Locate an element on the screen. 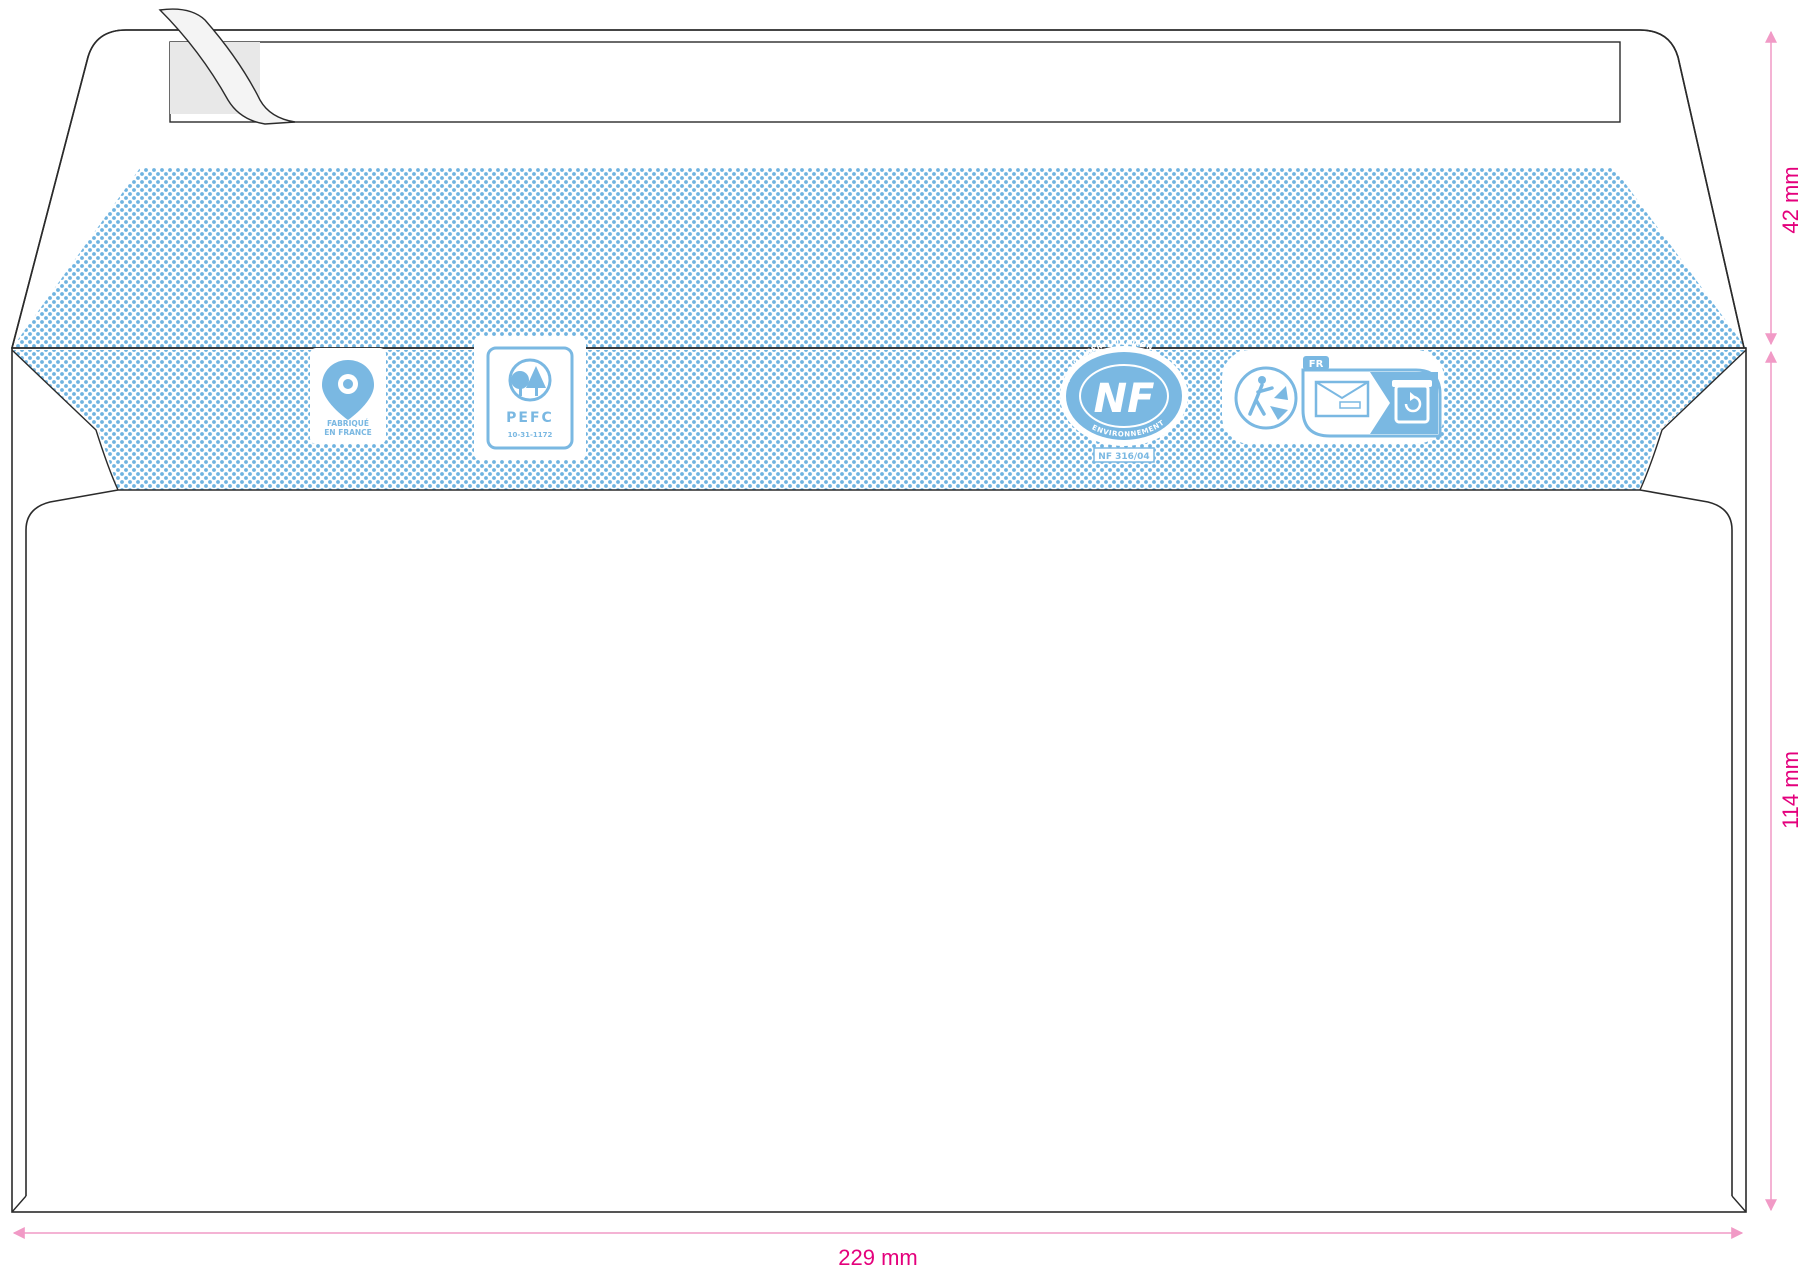 The height and width of the screenshot is (1271, 1809). body-height-dimension: 114 mm is located at coordinates (1784, 781).